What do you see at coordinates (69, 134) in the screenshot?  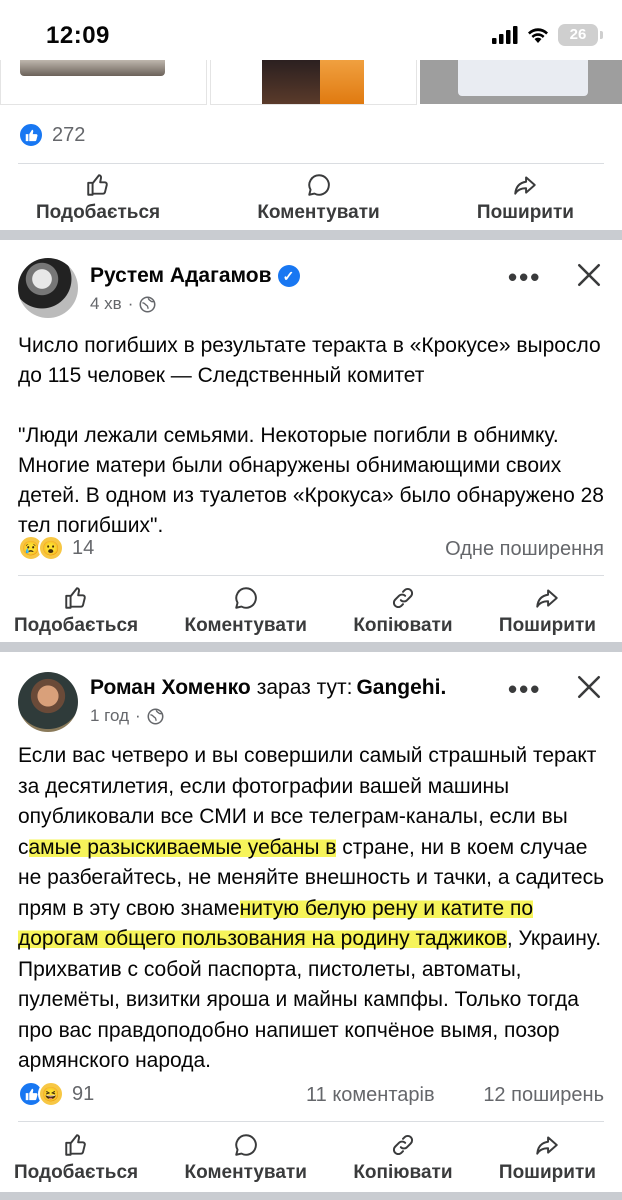 I see `reaction-count: 272` at bounding box center [69, 134].